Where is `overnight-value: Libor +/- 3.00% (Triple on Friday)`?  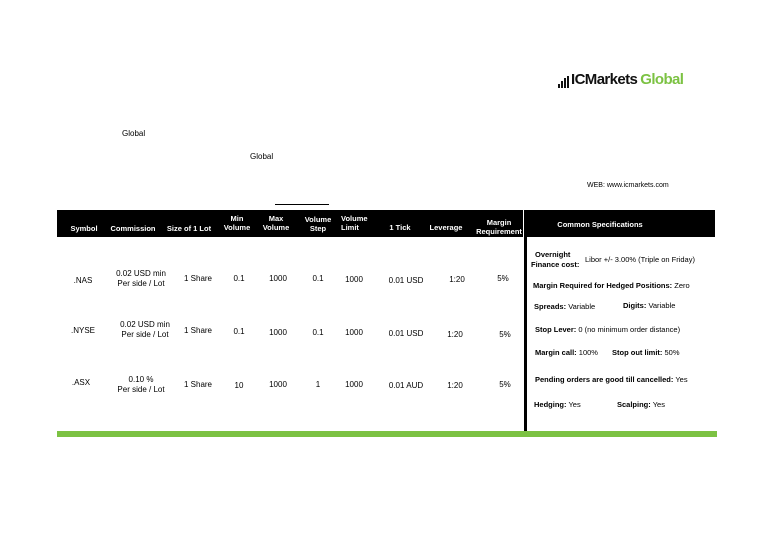
overnight-value: Libor +/- 3.00% (Triple on Friday) is located at coordinates (640, 259).